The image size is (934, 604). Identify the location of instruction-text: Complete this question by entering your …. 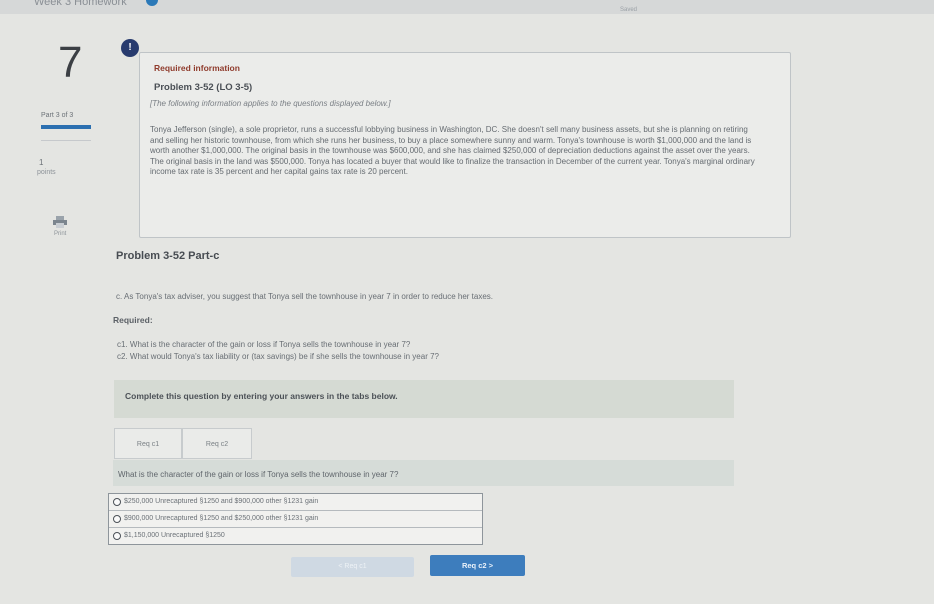
(261, 396).